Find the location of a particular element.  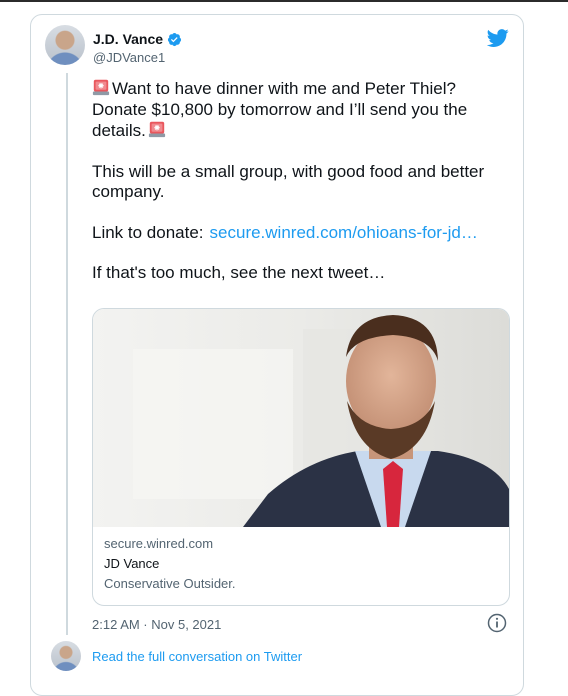

reply-avatar is located at coordinates (66, 656).